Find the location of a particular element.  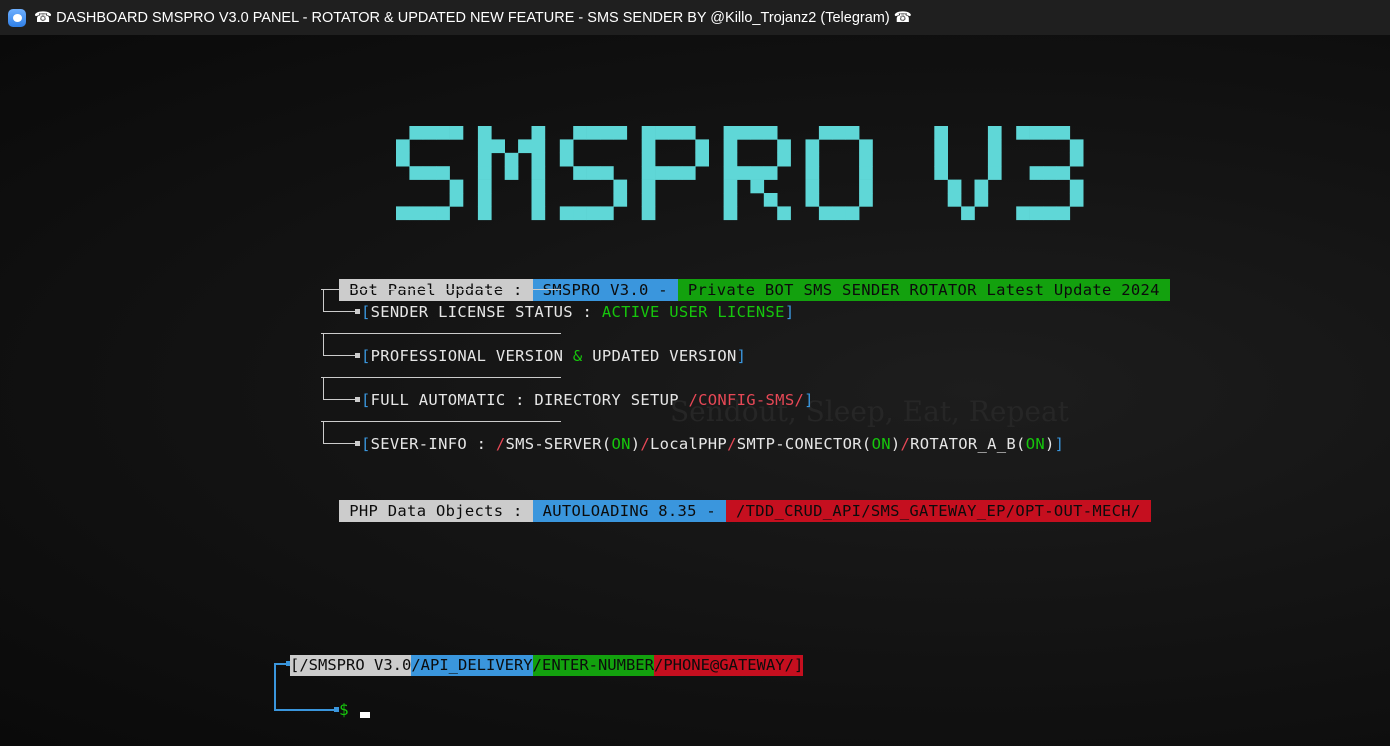

version-line: [PROFESSIONAL VERSION & UPDATED VERSION] is located at coordinates (554, 356).